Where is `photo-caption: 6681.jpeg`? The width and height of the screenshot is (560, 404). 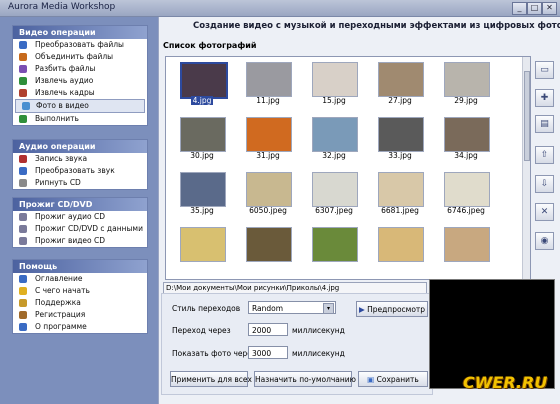
photo-caption: 6681.jpeg is located at coordinates (400, 210).